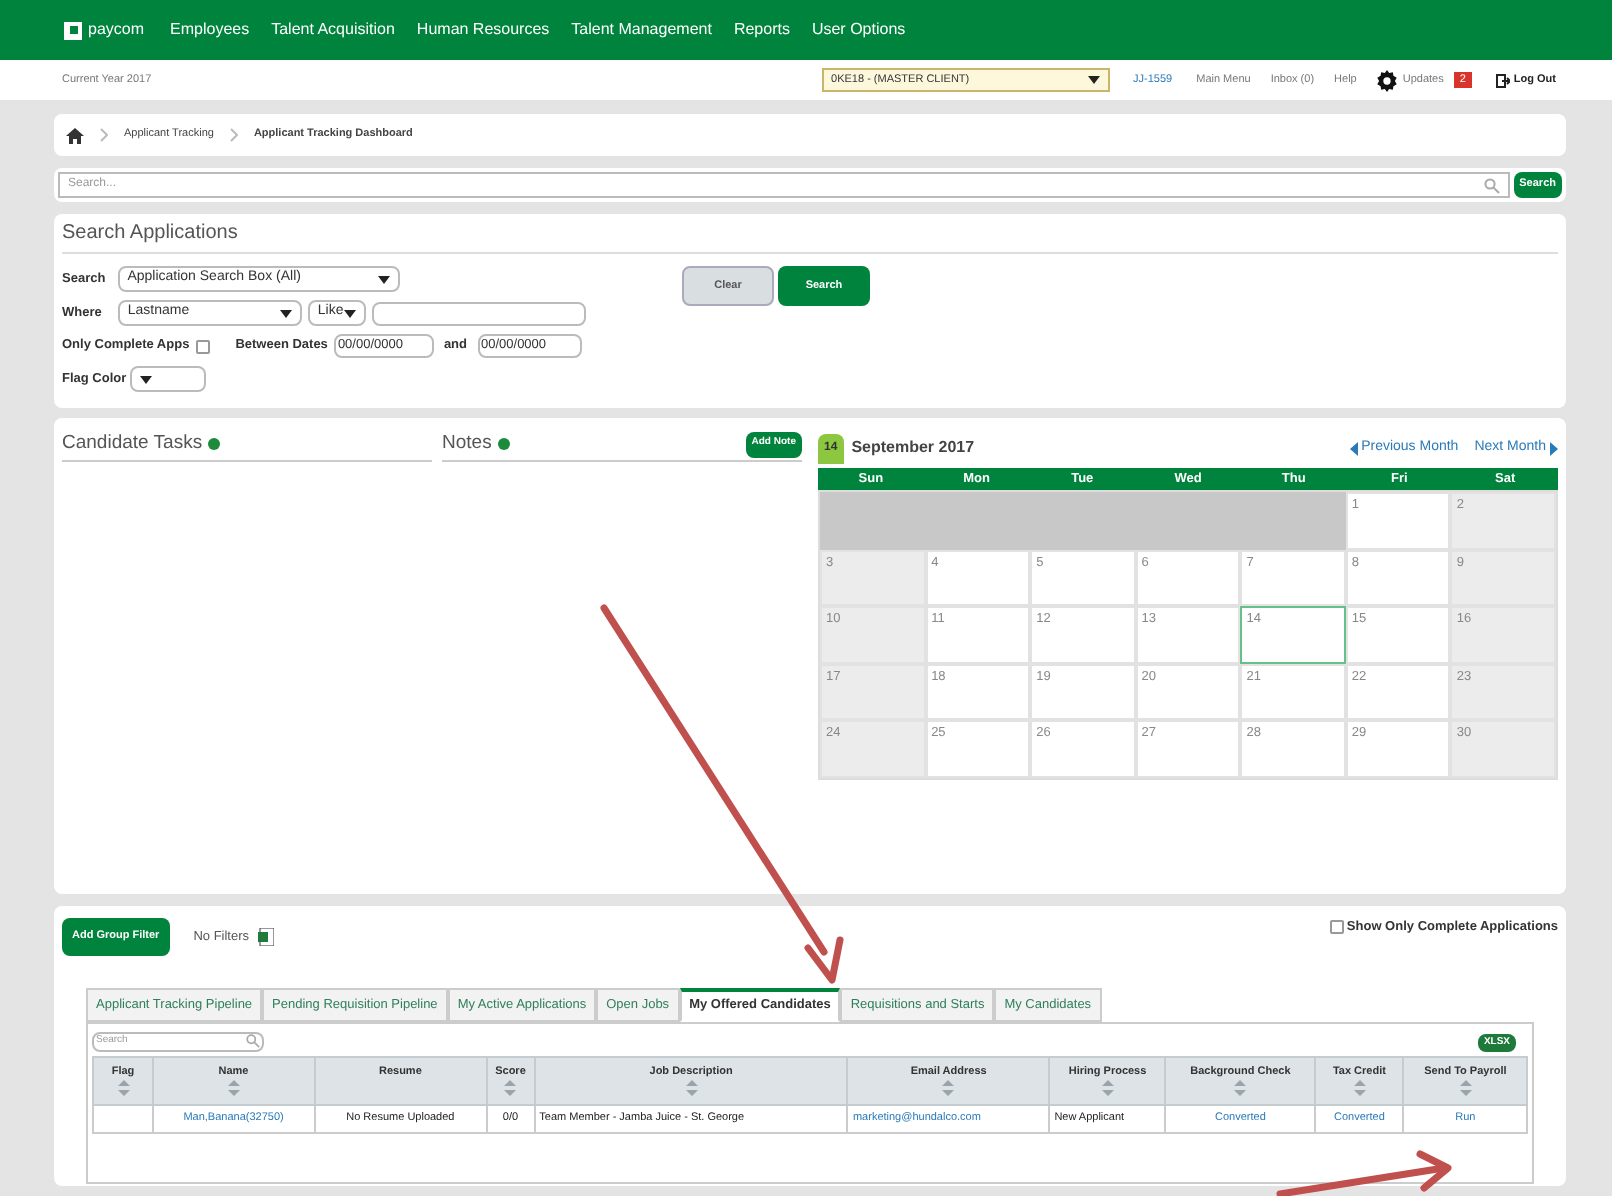  I want to click on nav-item: Talent Acquisition, so click(333, 30).